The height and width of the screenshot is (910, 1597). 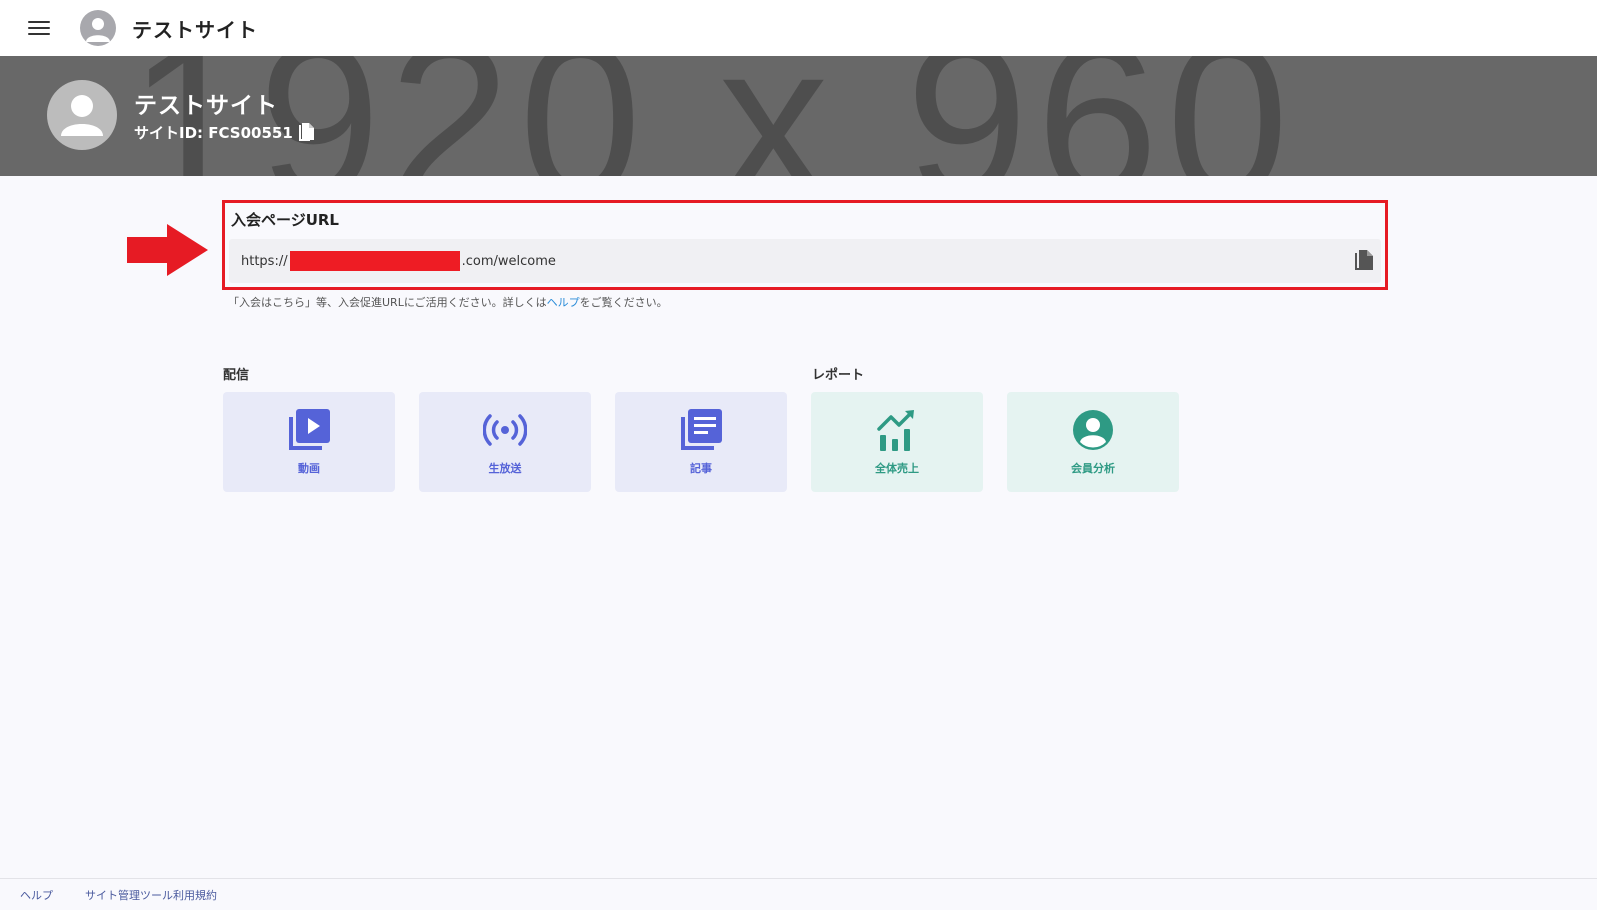 I want to click on live-broadcast-icon, so click(x=505, y=430).